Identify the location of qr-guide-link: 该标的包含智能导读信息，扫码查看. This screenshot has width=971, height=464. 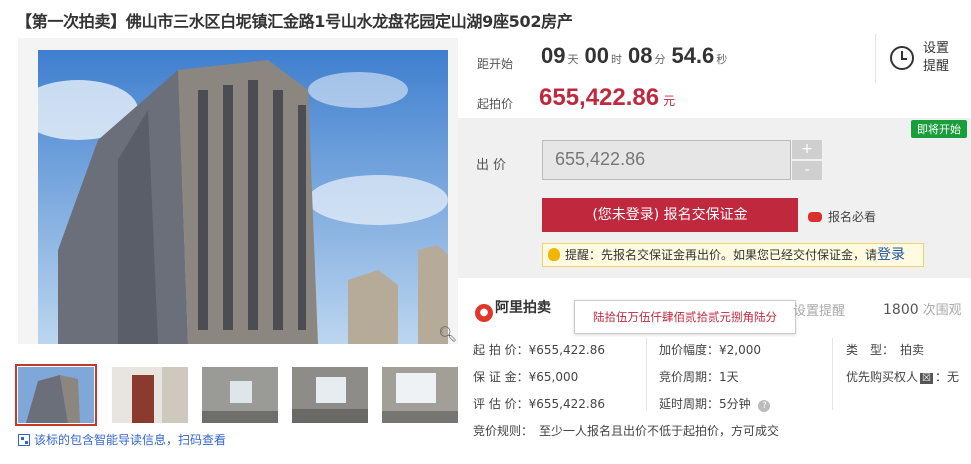
(122, 439).